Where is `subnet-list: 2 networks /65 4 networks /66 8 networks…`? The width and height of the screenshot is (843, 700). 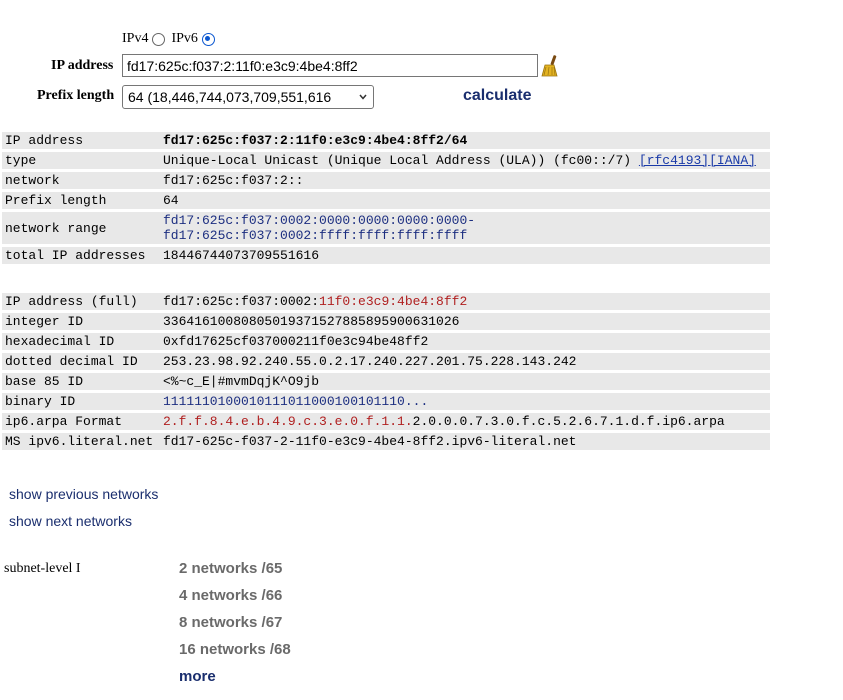 subnet-list: 2 networks /65 4 networks /66 8 networks… is located at coordinates (235, 627).